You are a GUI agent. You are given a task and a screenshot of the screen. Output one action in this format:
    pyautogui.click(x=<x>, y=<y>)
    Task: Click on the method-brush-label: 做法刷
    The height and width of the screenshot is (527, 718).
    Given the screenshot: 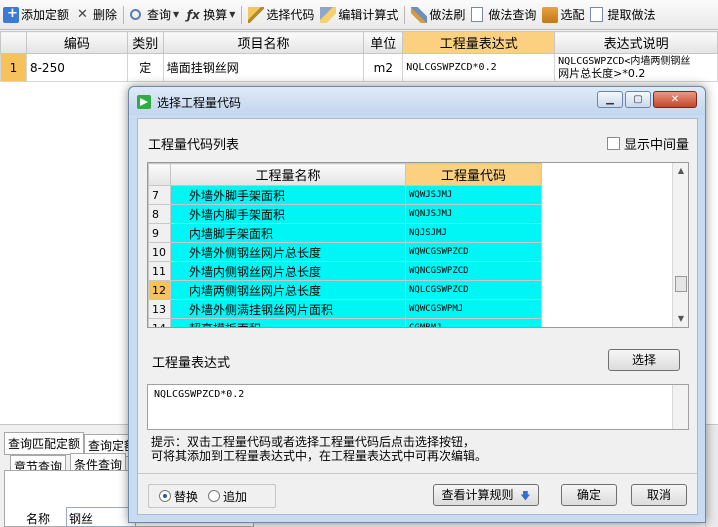 What is the action you would take?
    pyautogui.click(x=447, y=15)
    